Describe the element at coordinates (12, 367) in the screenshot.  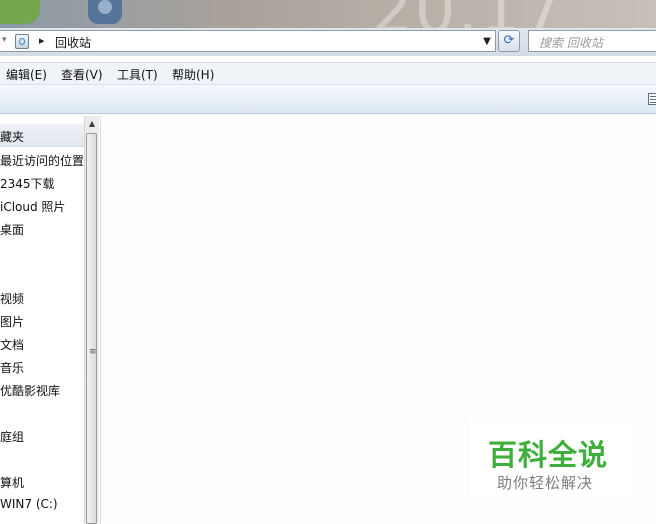
I see `nav-item-music: 音乐` at that location.